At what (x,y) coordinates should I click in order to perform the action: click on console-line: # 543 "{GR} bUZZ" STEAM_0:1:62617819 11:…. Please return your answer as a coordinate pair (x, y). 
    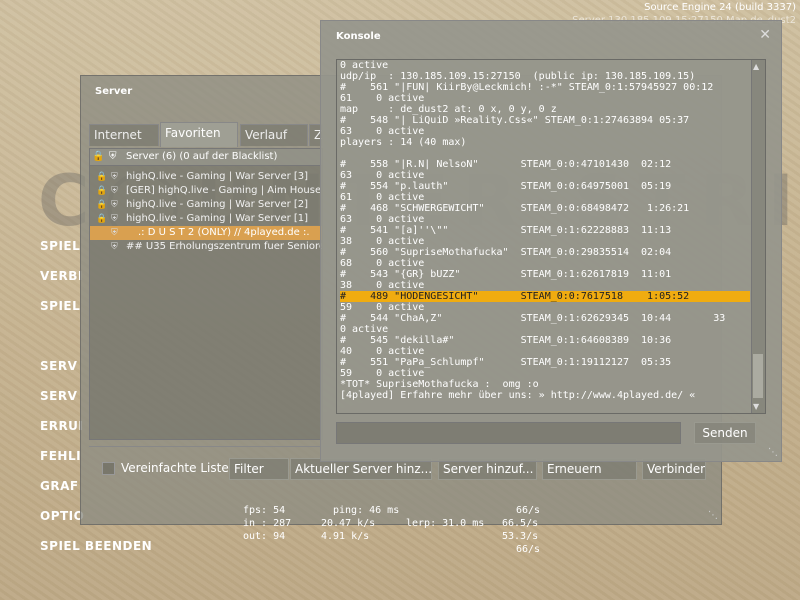
    Looking at the image, I should click on (506, 274).